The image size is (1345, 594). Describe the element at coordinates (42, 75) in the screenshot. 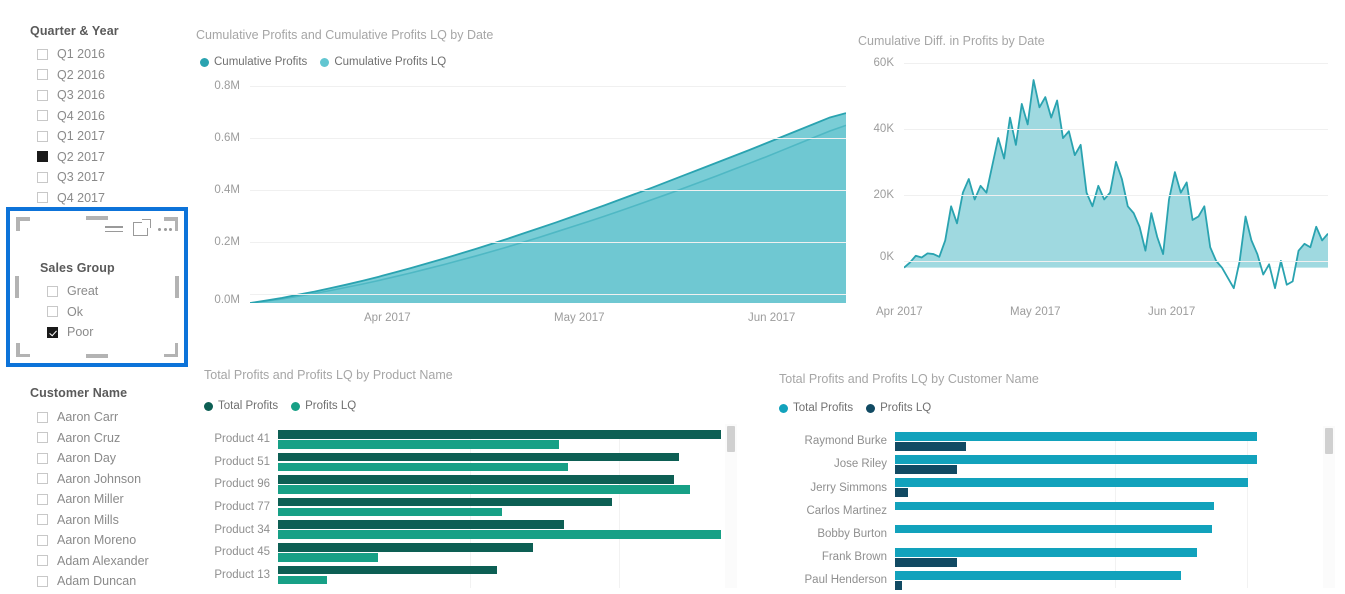

I see `checkbox-q2-2016` at that location.